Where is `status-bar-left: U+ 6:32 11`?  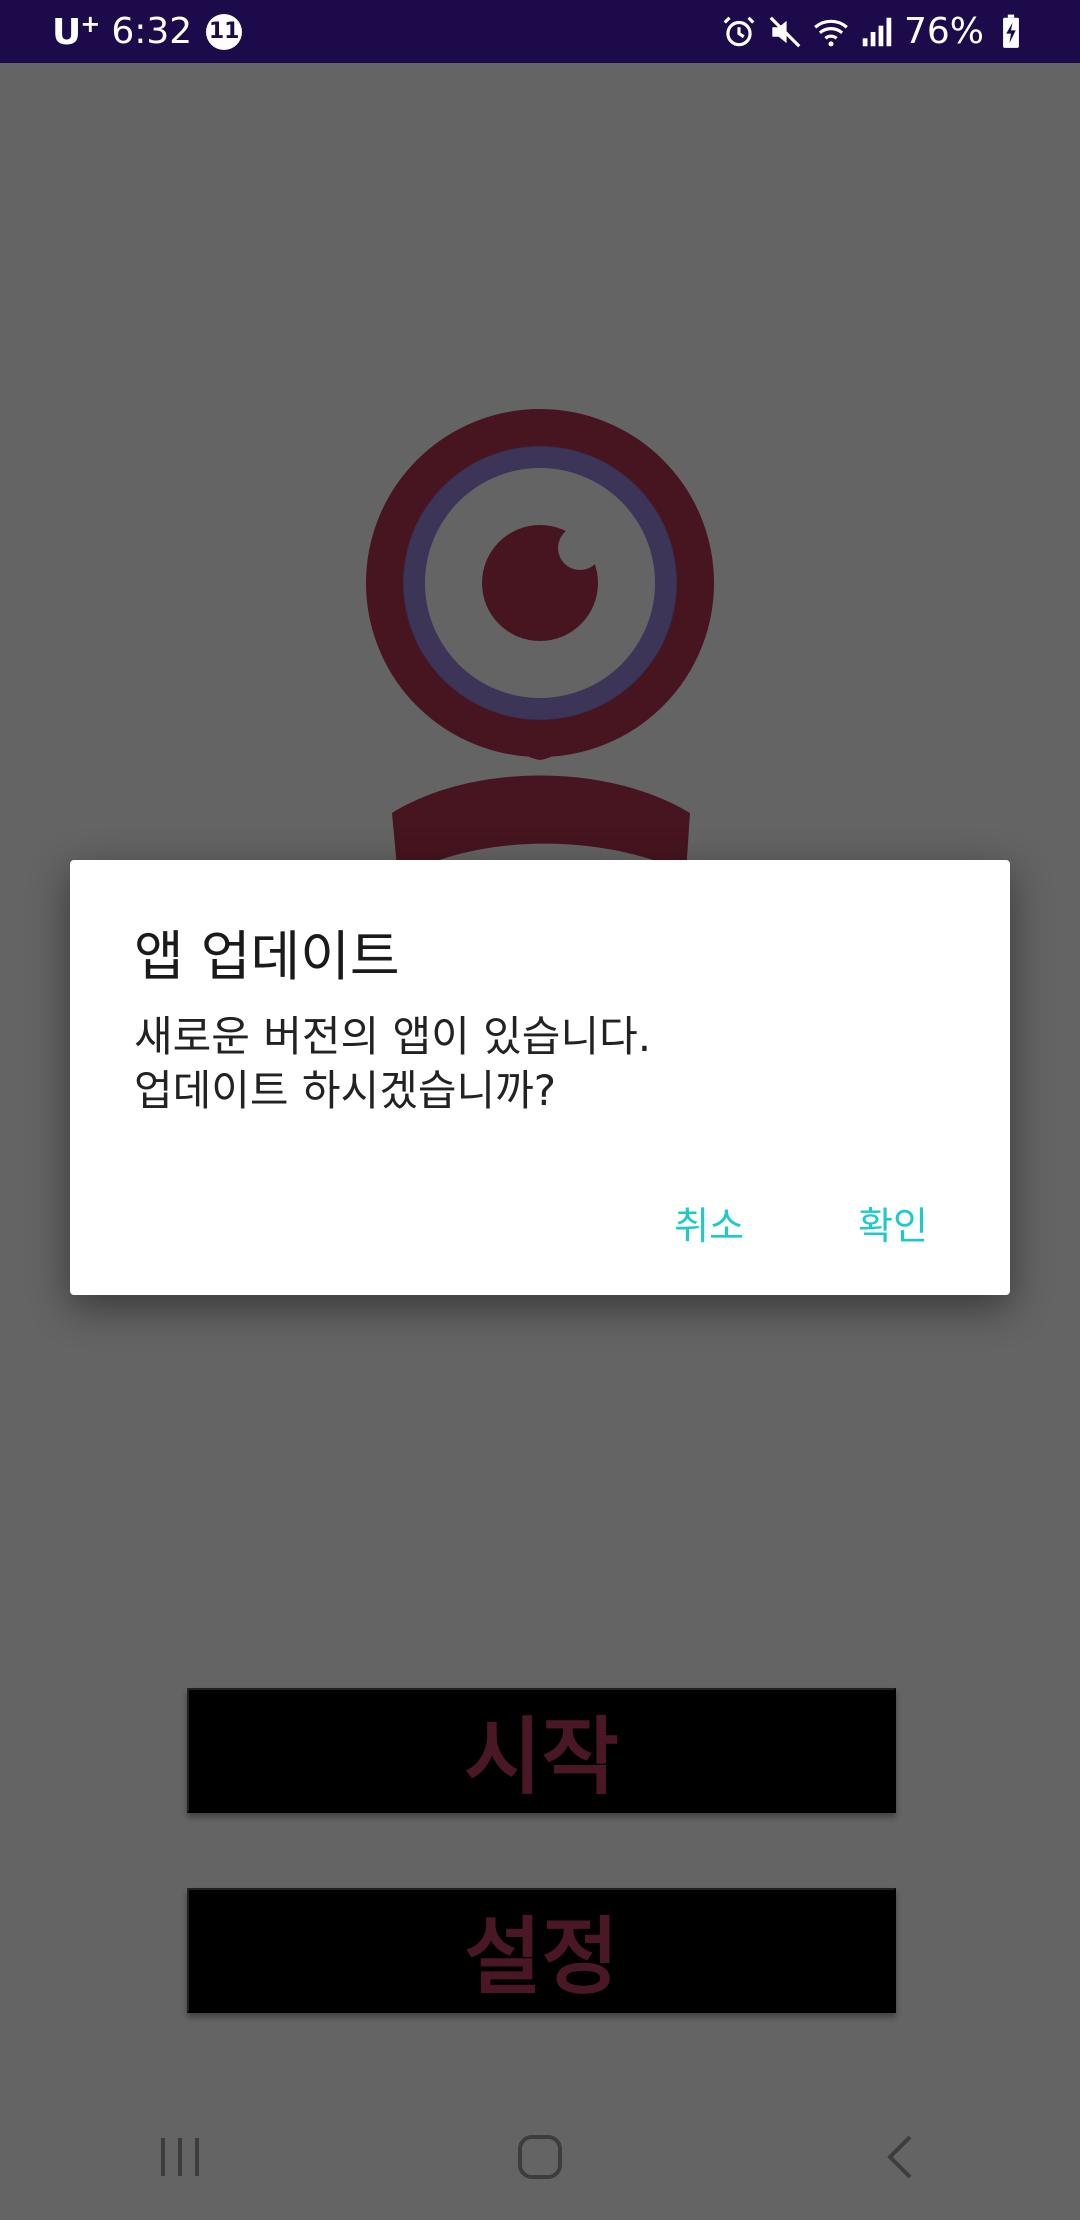
status-bar-left: U+ 6:32 11 is located at coordinates (147, 31).